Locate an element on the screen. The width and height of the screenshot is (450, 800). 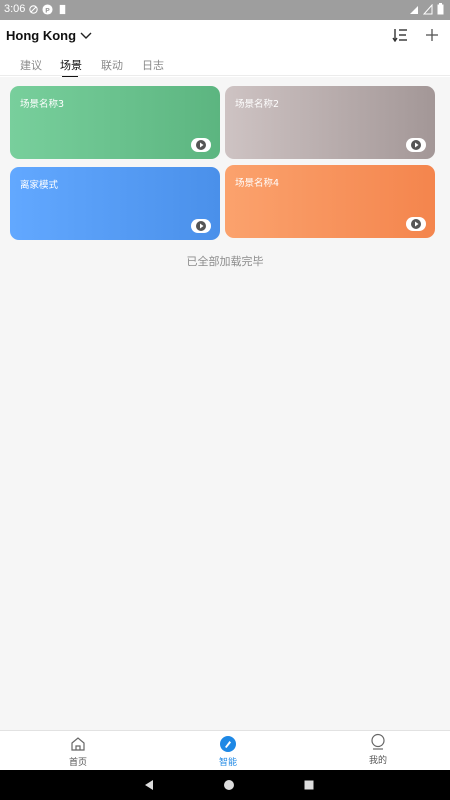
tab-logs: 日志 is located at coordinates (153, 65).